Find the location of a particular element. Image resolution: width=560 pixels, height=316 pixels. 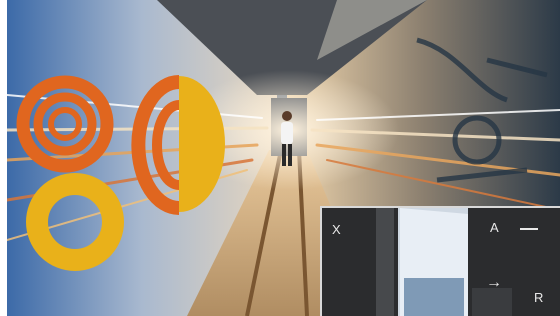

inset-label-a: A is located at coordinates (495, 227).